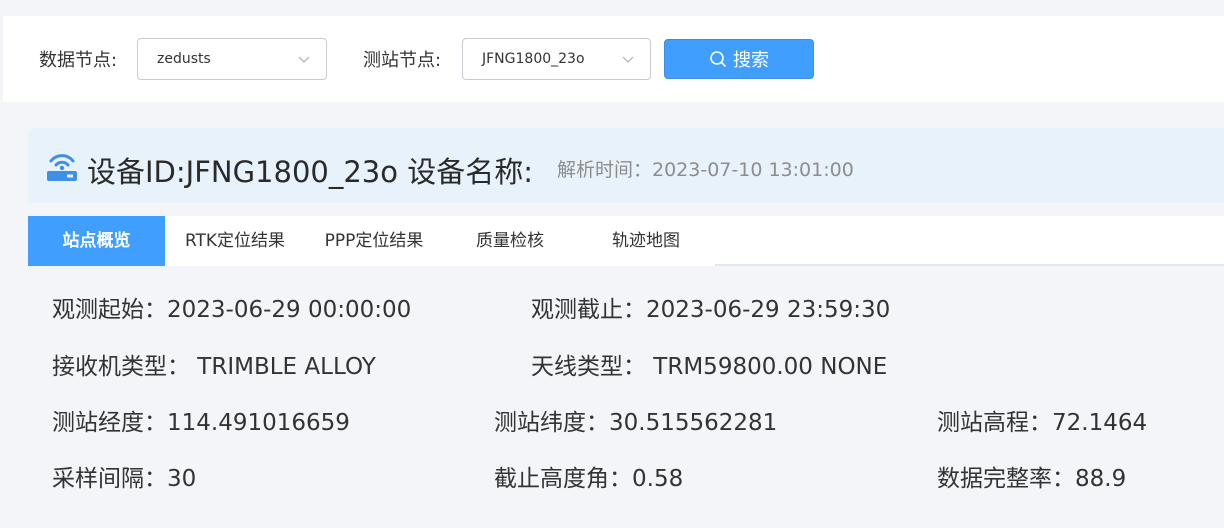  Describe the element at coordinates (96, 241) in the screenshot. I see `tab-site-overview: 站点概览` at that location.